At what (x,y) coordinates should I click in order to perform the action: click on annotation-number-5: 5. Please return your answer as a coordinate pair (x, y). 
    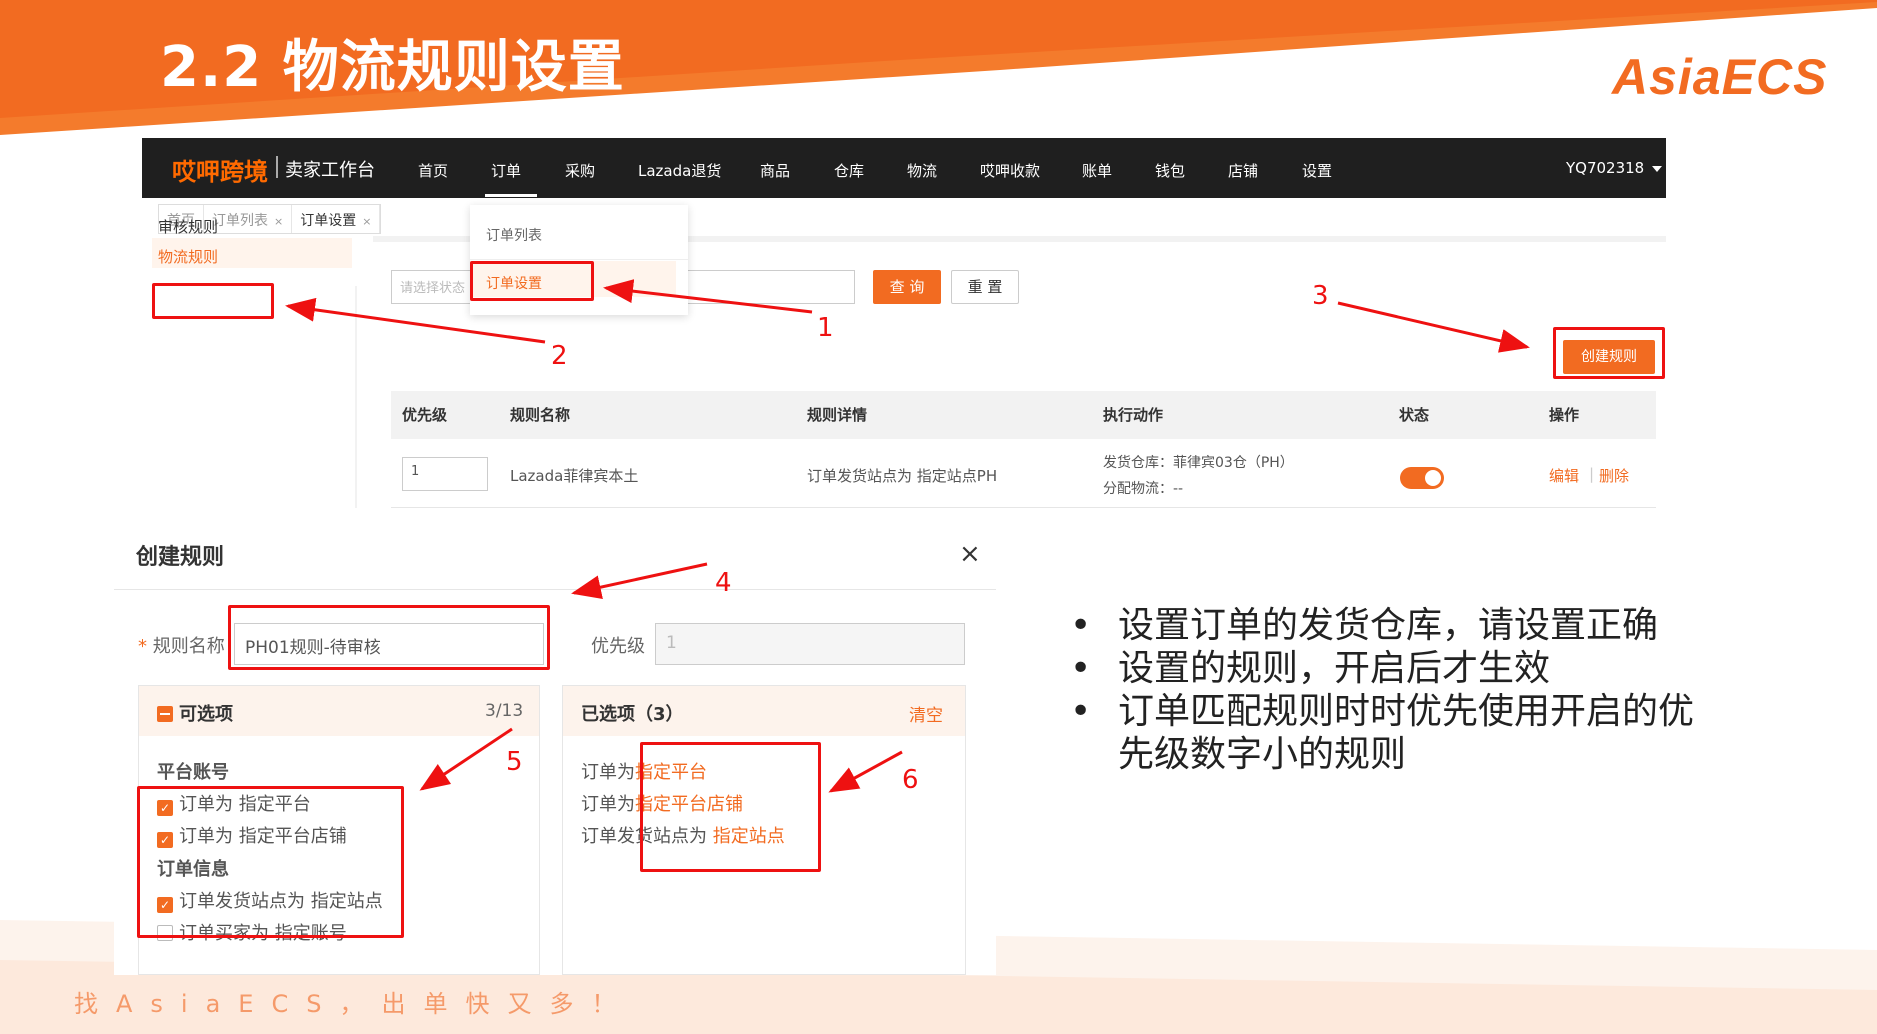
    Looking at the image, I should click on (514, 762).